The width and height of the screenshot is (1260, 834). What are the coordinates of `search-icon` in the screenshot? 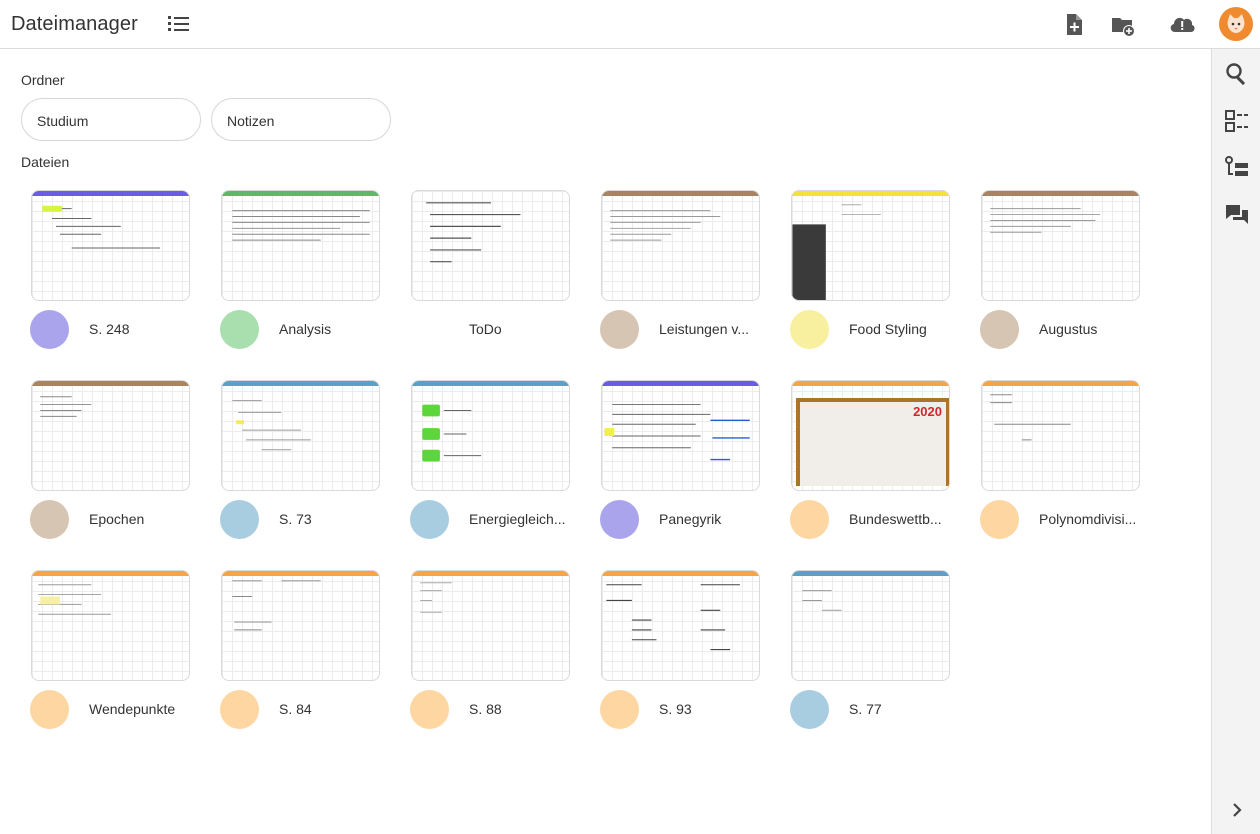 It's located at (1237, 74).